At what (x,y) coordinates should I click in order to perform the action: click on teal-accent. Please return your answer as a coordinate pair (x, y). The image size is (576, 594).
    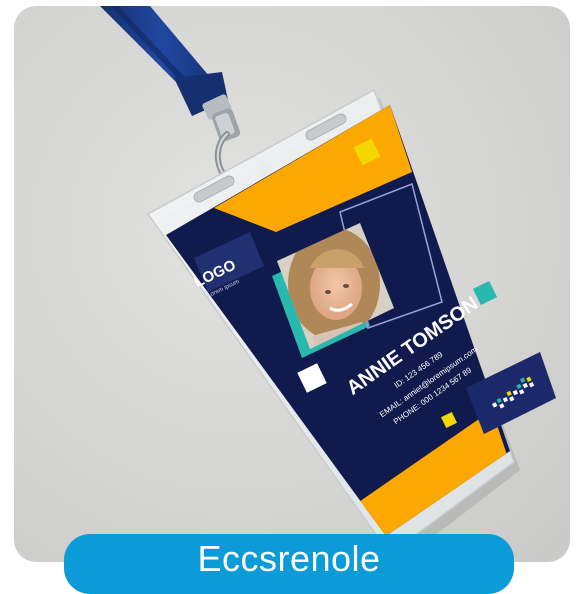
    Looking at the image, I should click on (485, 293).